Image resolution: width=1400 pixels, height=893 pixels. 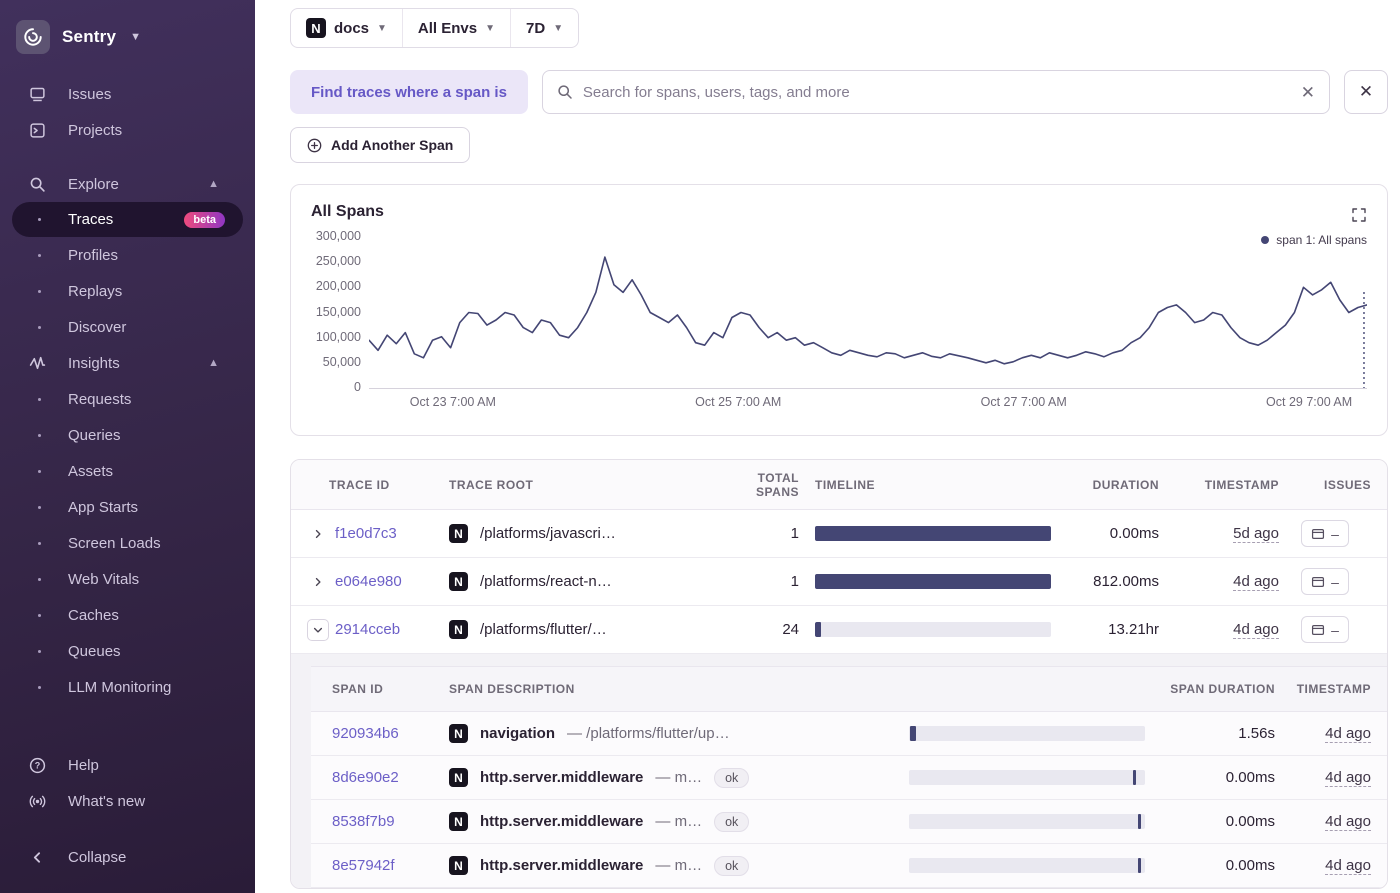 I want to click on status-badge: ok, so click(x=732, y=821).